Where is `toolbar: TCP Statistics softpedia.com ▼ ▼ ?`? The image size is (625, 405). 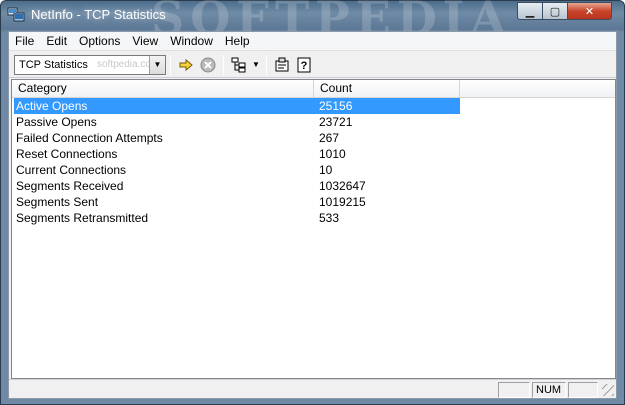 toolbar: TCP Statistics softpedia.com ▼ ▼ ? is located at coordinates (312, 65).